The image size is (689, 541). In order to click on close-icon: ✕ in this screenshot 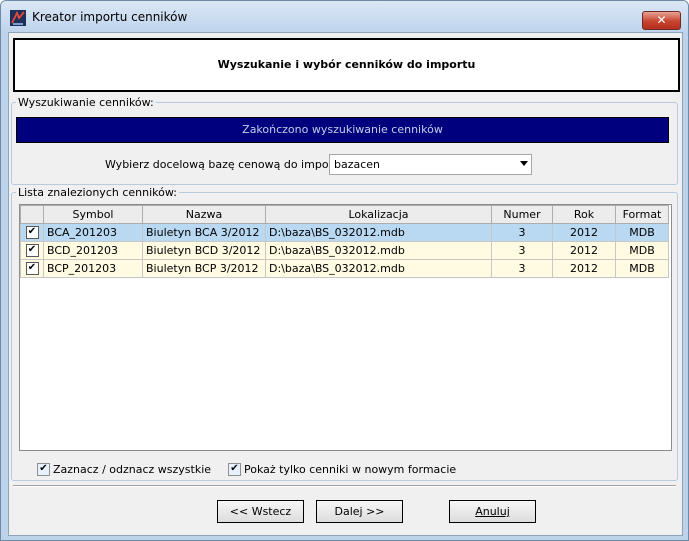, I will do `click(661, 20)`.